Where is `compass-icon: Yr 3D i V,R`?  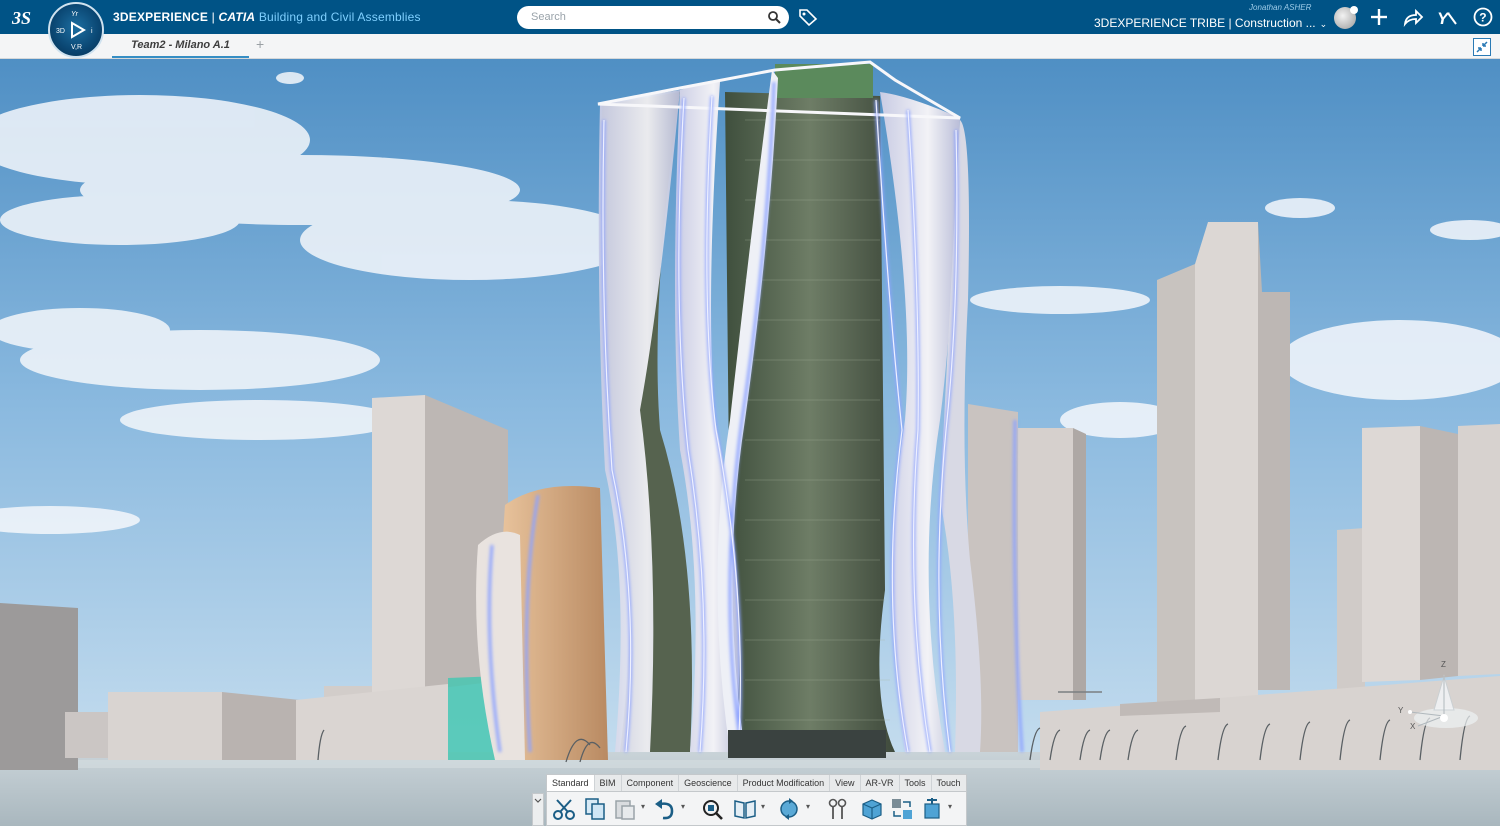 compass-icon: Yr 3D i V,R is located at coordinates (74, 31).